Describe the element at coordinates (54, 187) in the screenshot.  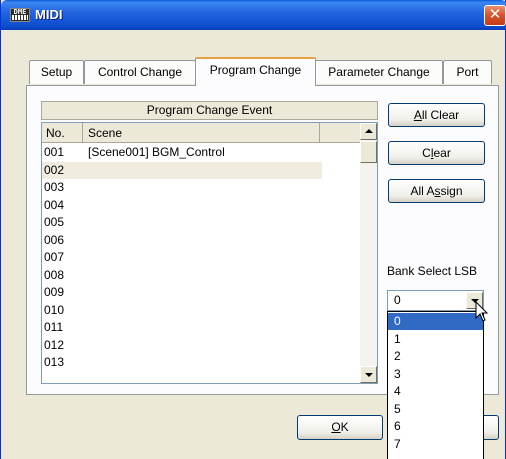
I see `row-number: 003` at that location.